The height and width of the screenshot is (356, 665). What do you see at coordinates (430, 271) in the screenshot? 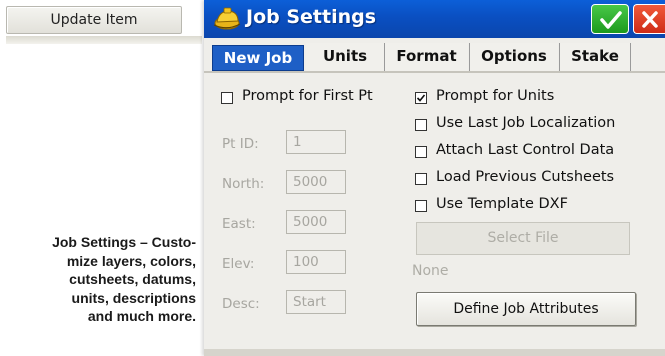
I see `file-status-text: None` at bounding box center [430, 271].